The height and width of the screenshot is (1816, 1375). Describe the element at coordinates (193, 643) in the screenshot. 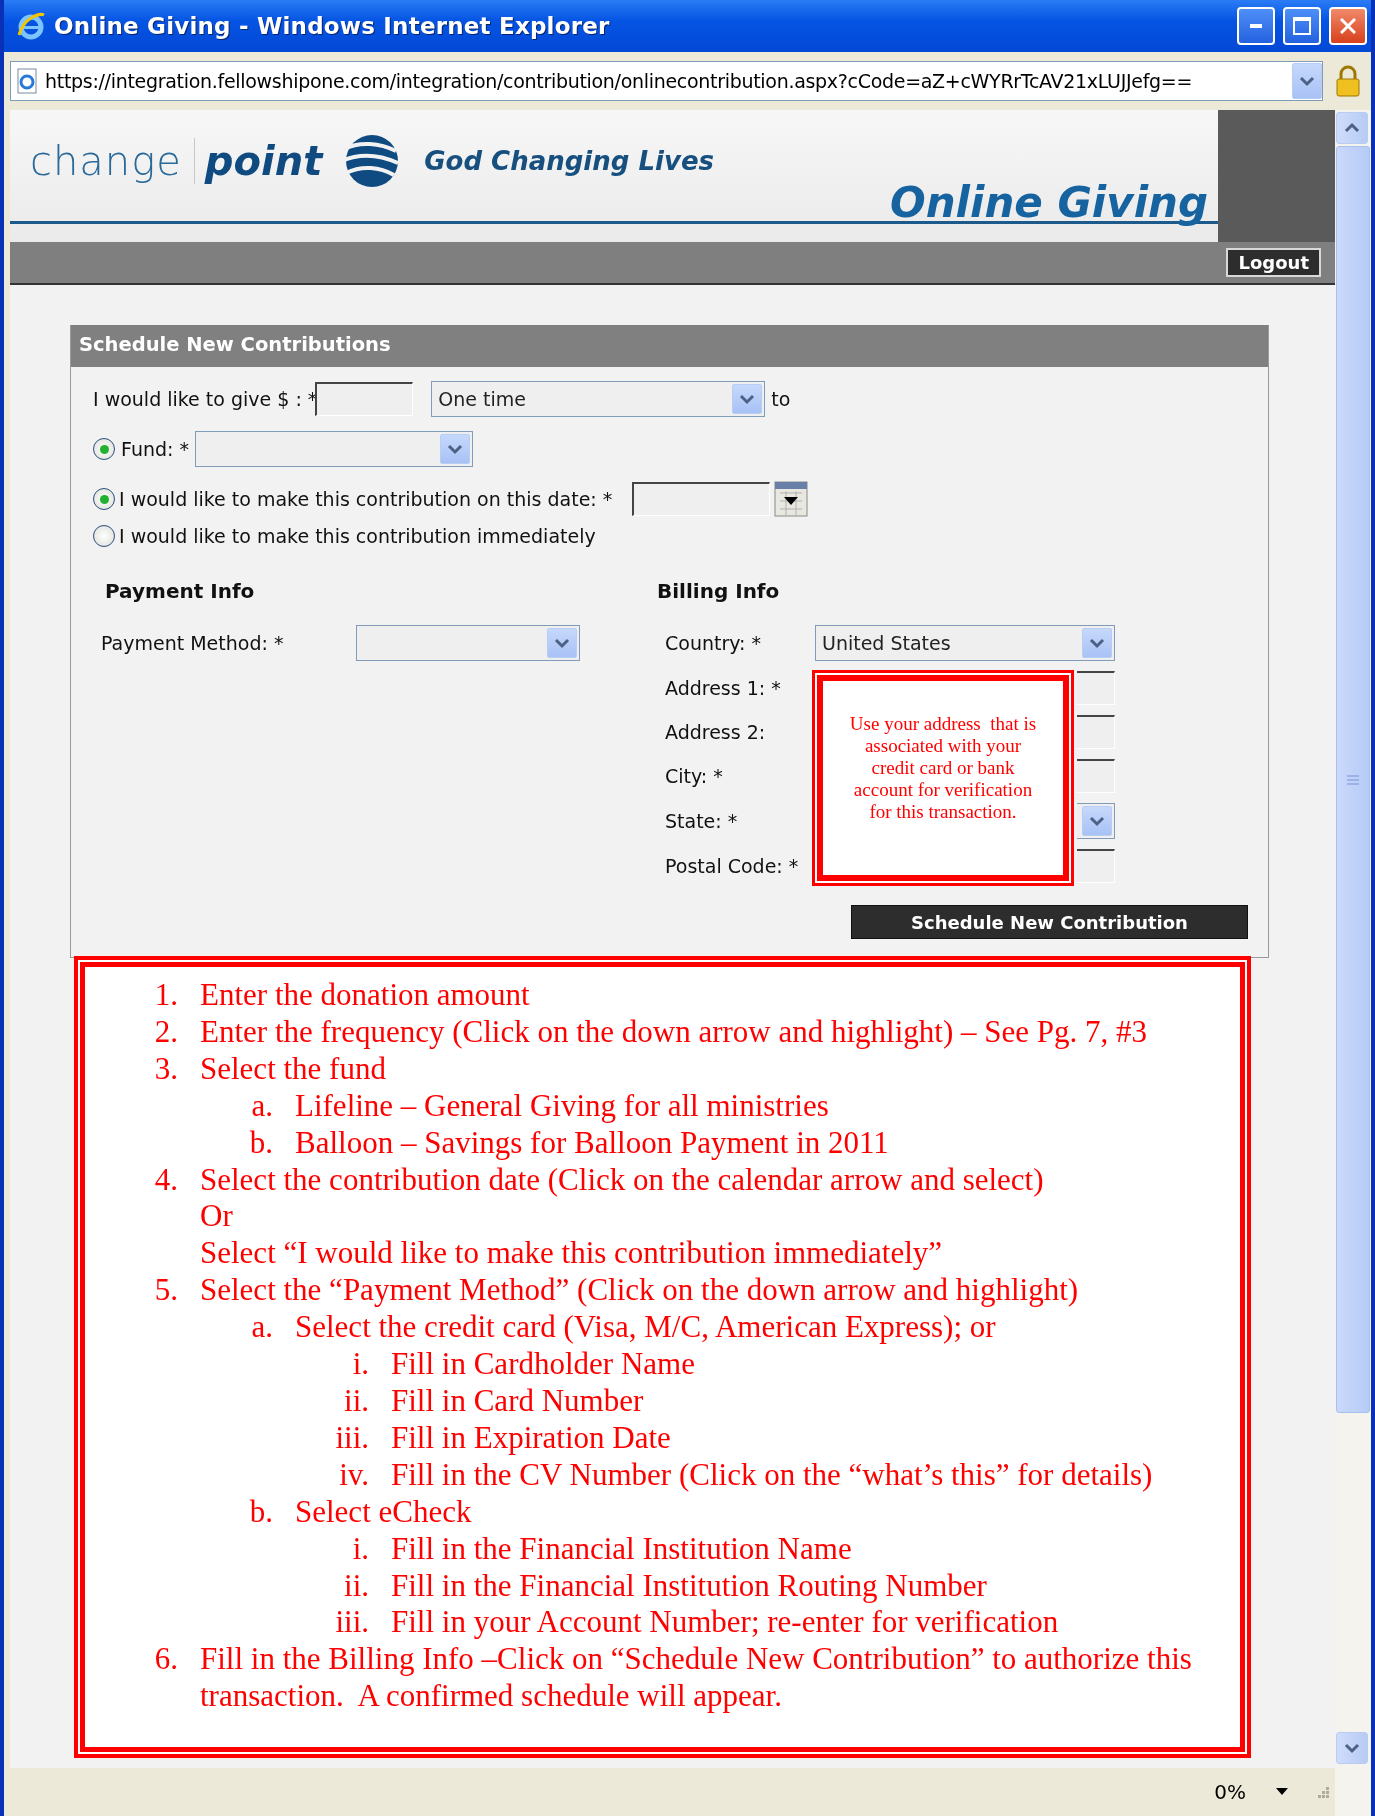

I see `field-label: Payment Method: *` at that location.